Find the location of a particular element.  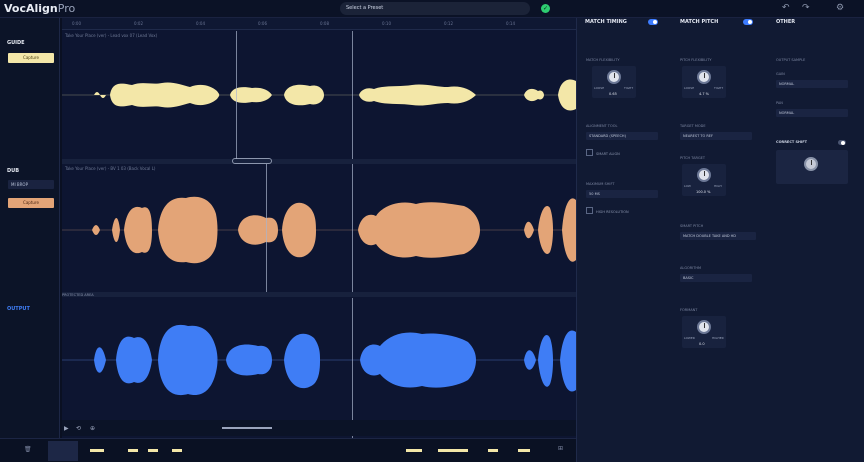

formant-right: HIGHER is located at coordinates (718, 338).